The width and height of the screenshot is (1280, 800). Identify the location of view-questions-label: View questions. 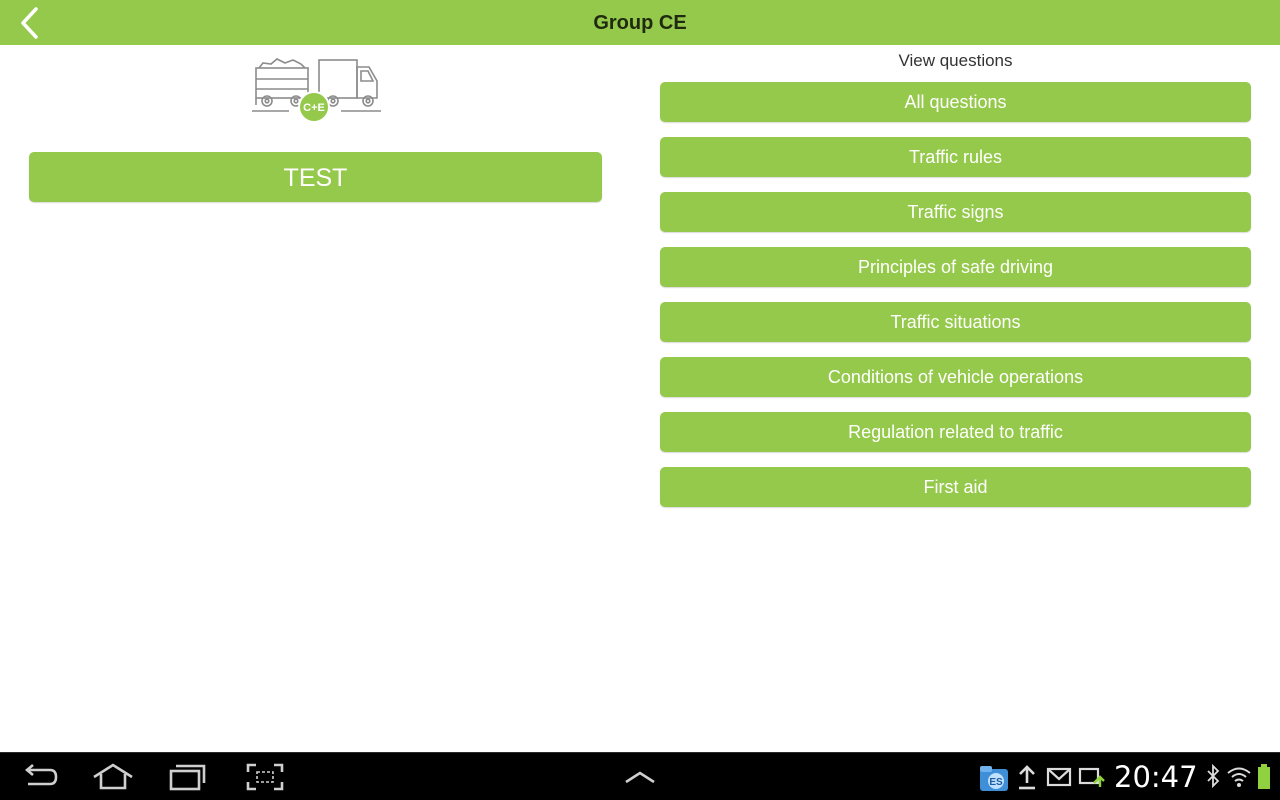
(955, 60).